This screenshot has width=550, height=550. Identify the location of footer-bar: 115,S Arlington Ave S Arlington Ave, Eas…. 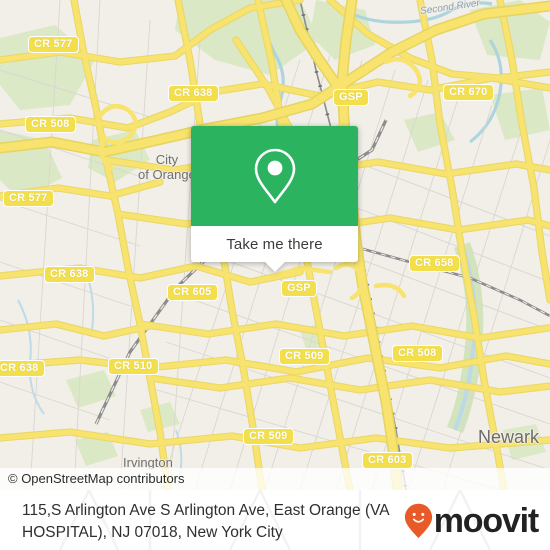
(275, 520).